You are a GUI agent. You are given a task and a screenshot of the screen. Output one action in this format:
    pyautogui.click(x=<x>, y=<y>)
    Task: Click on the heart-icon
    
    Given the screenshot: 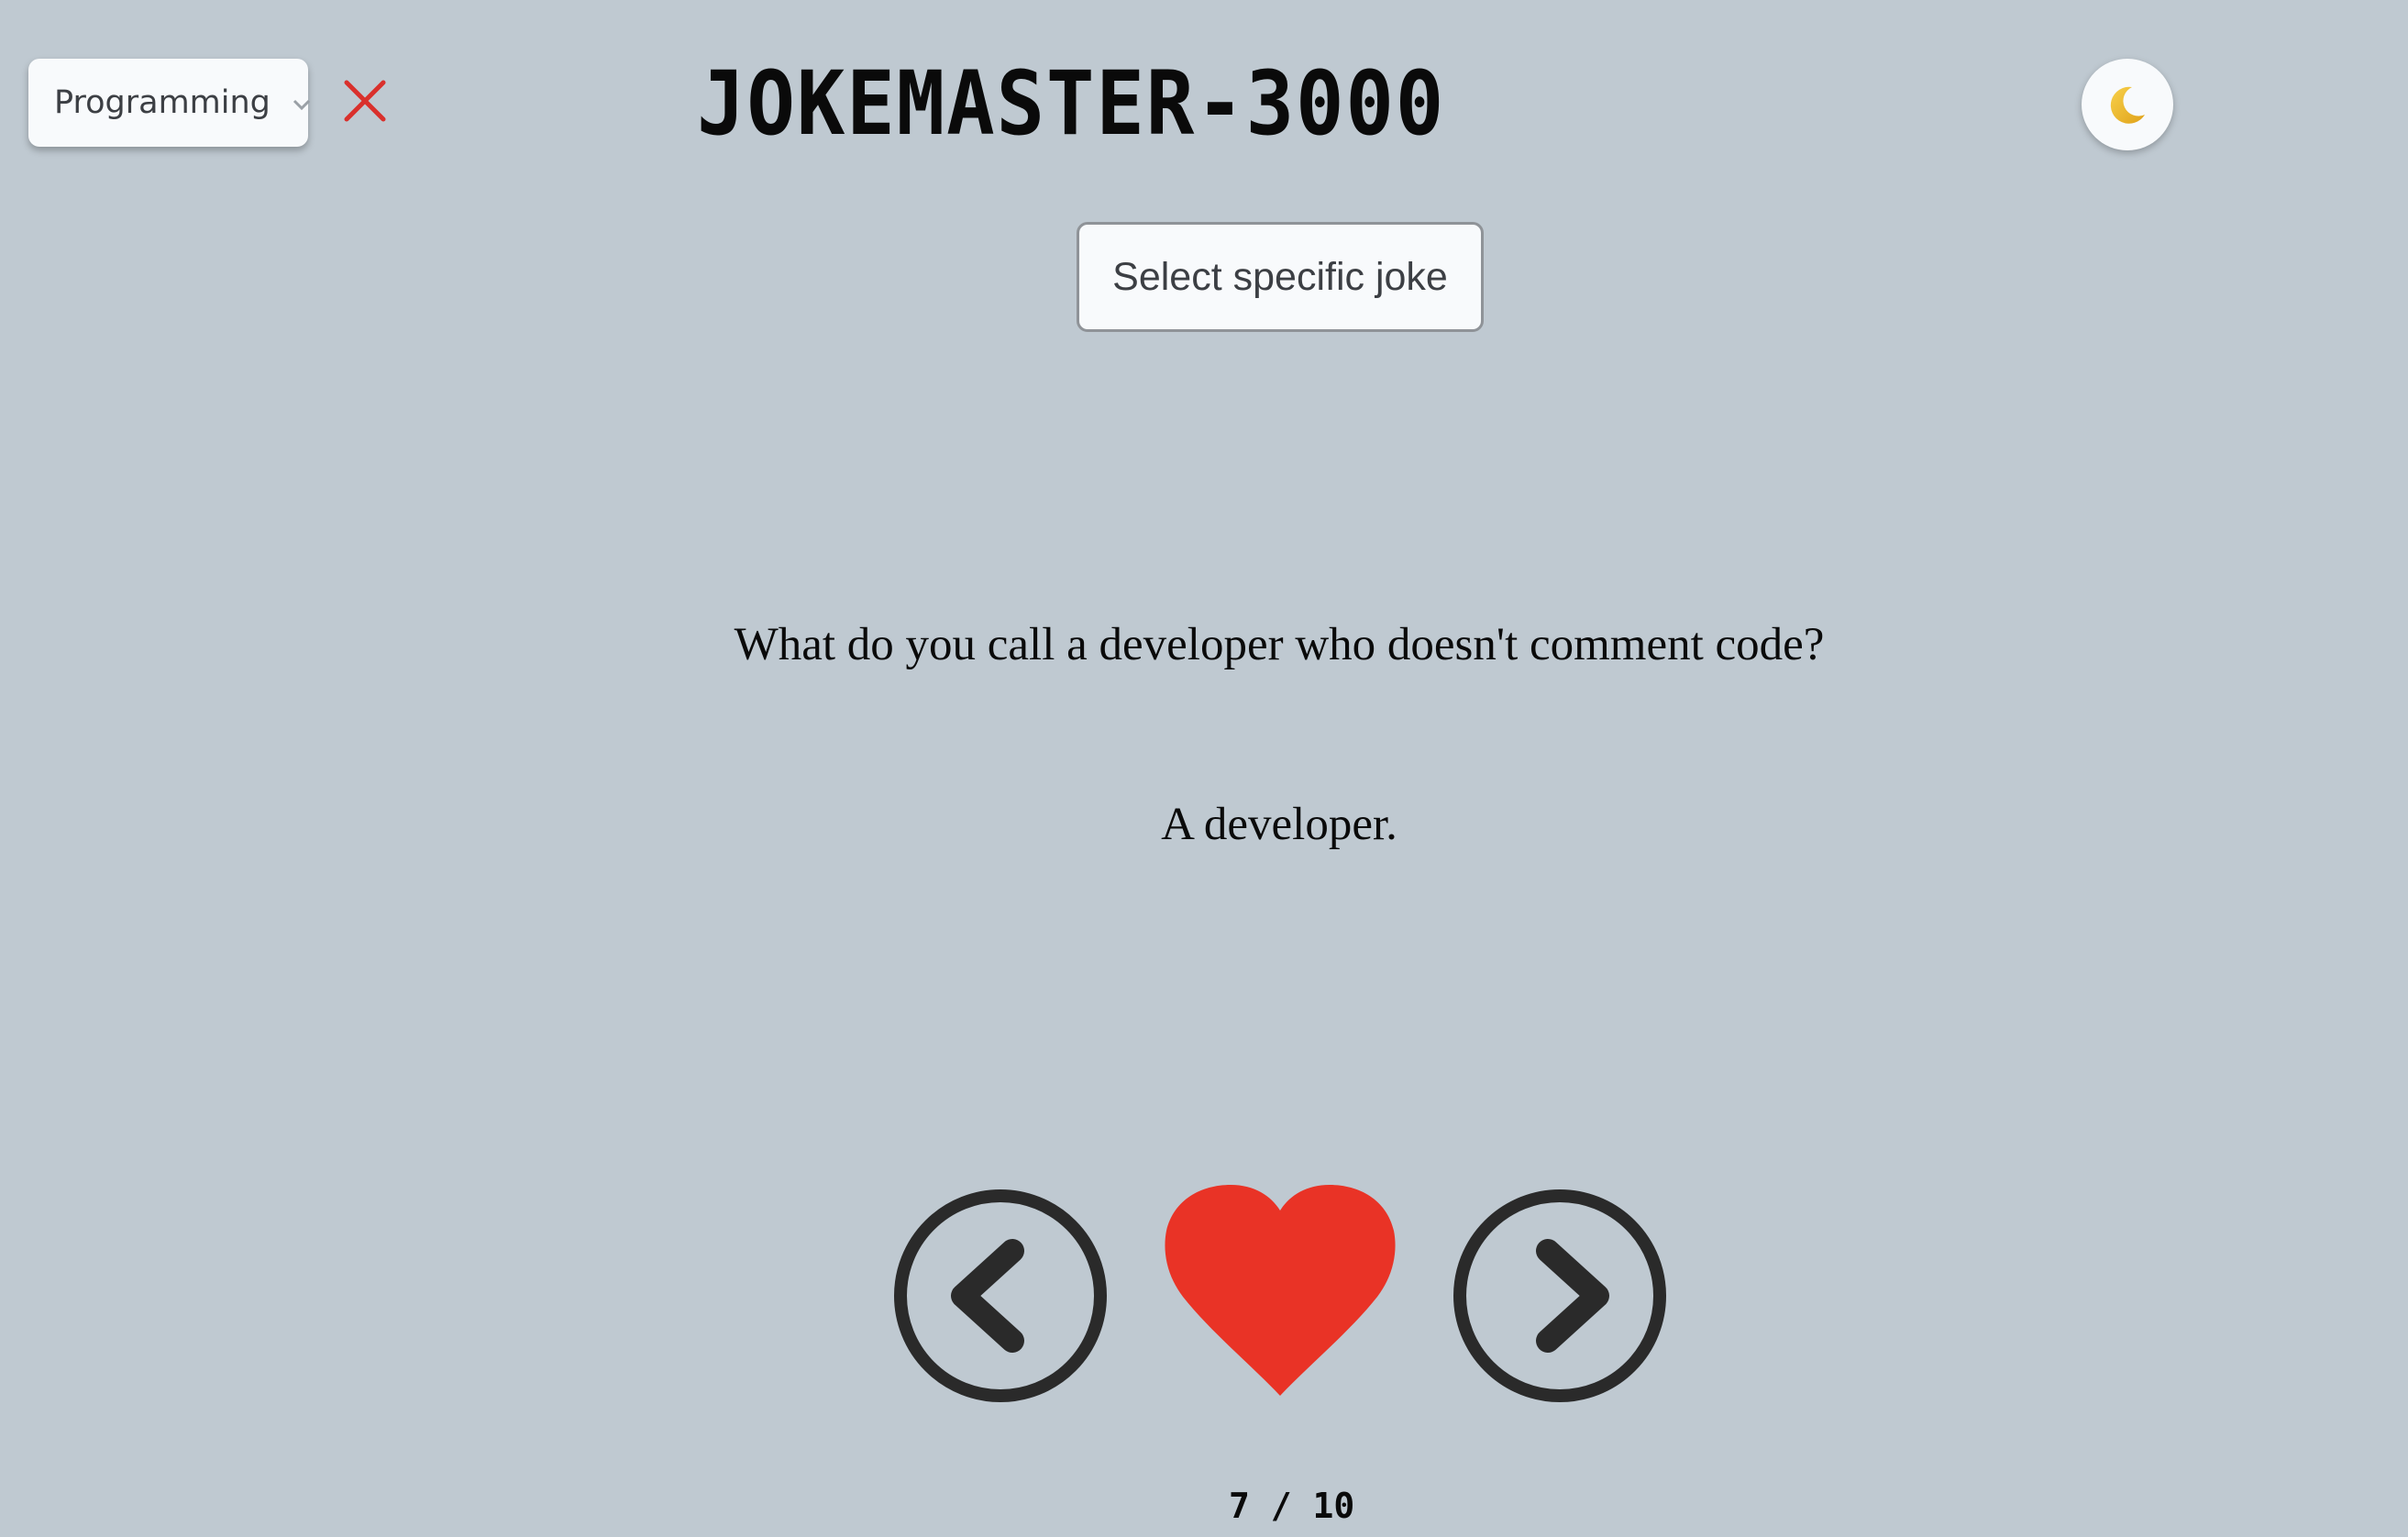 What is the action you would take?
    pyautogui.click(x=1280, y=1291)
    